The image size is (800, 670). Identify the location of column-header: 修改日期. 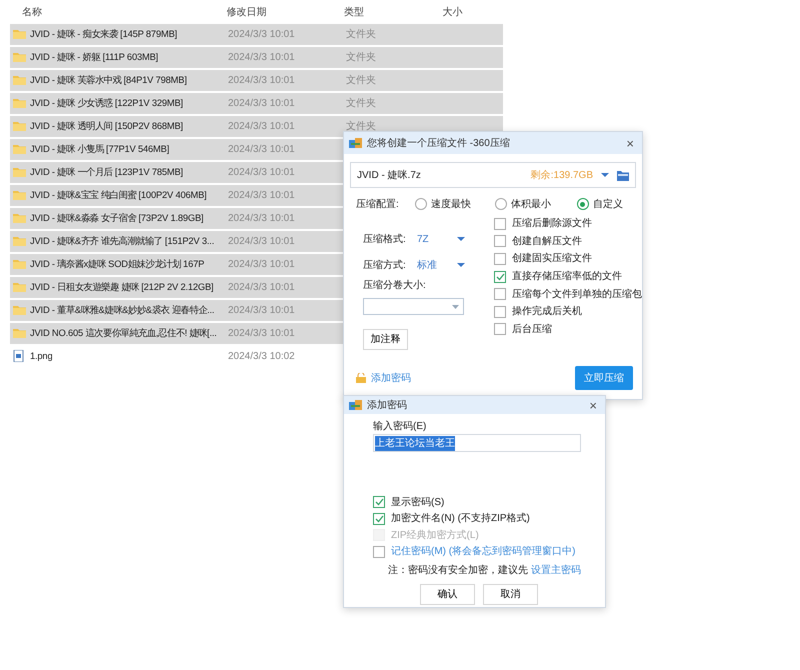
(285, 12).